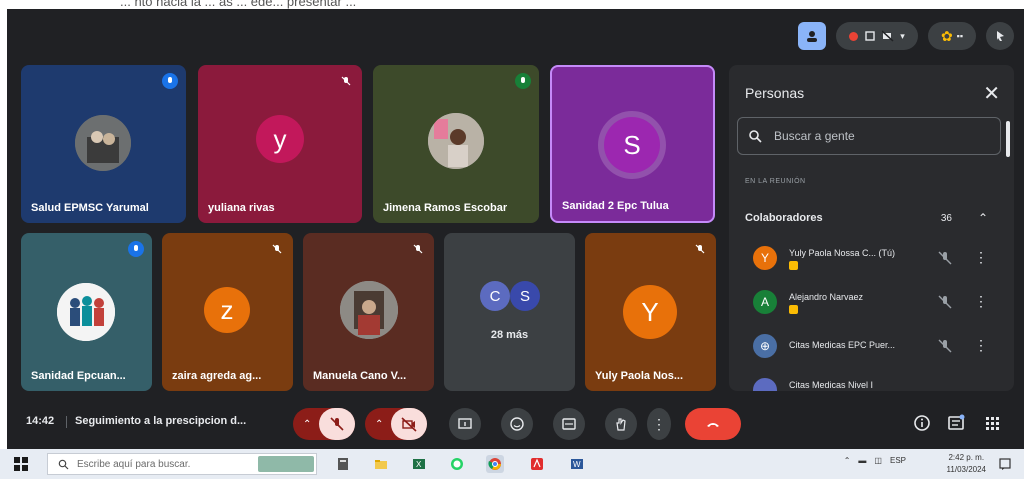 This screenshot has height=479, width=1024. I want to click on taskbar-app-file-explorer, so click(381, 464).